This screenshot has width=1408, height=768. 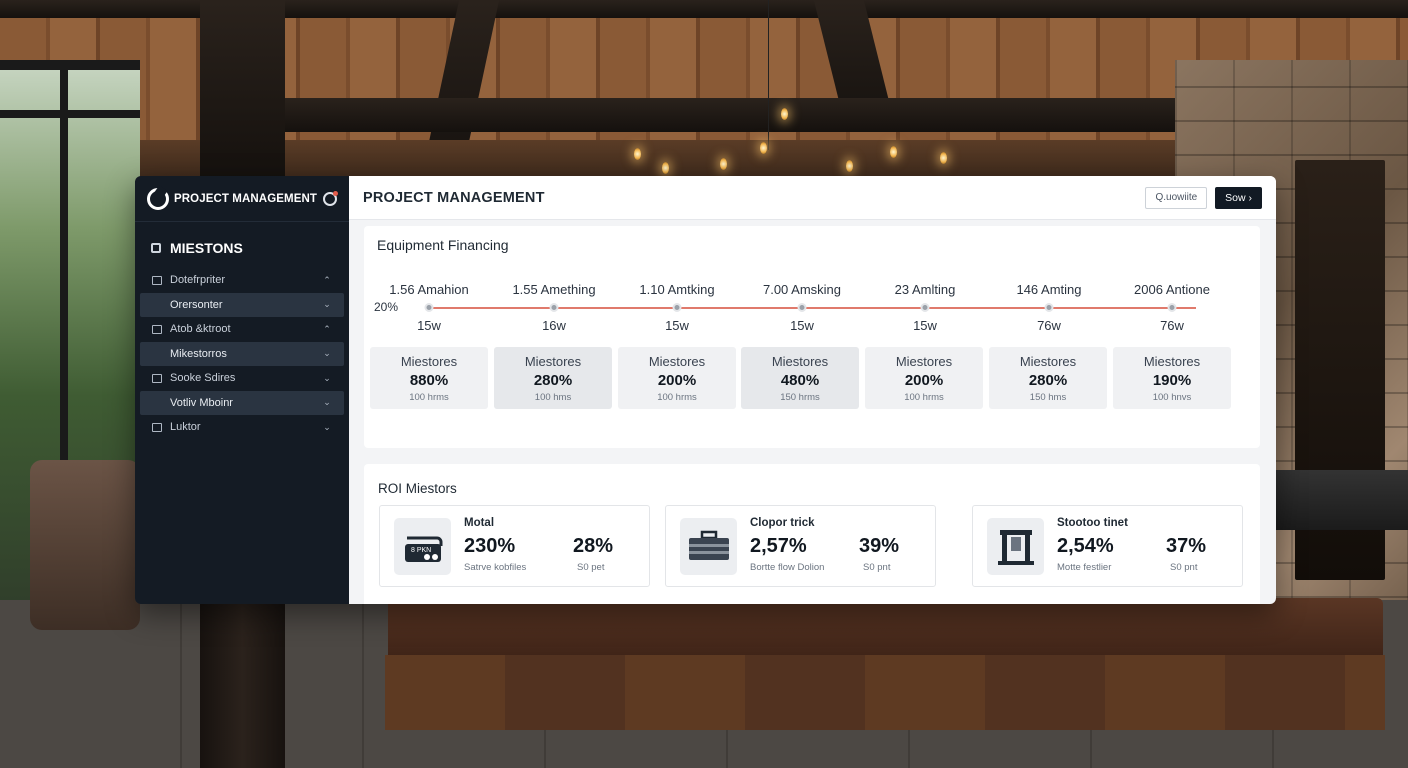 I want to click on timeline-label: 146 Amting, so click(x=1049, y=289).